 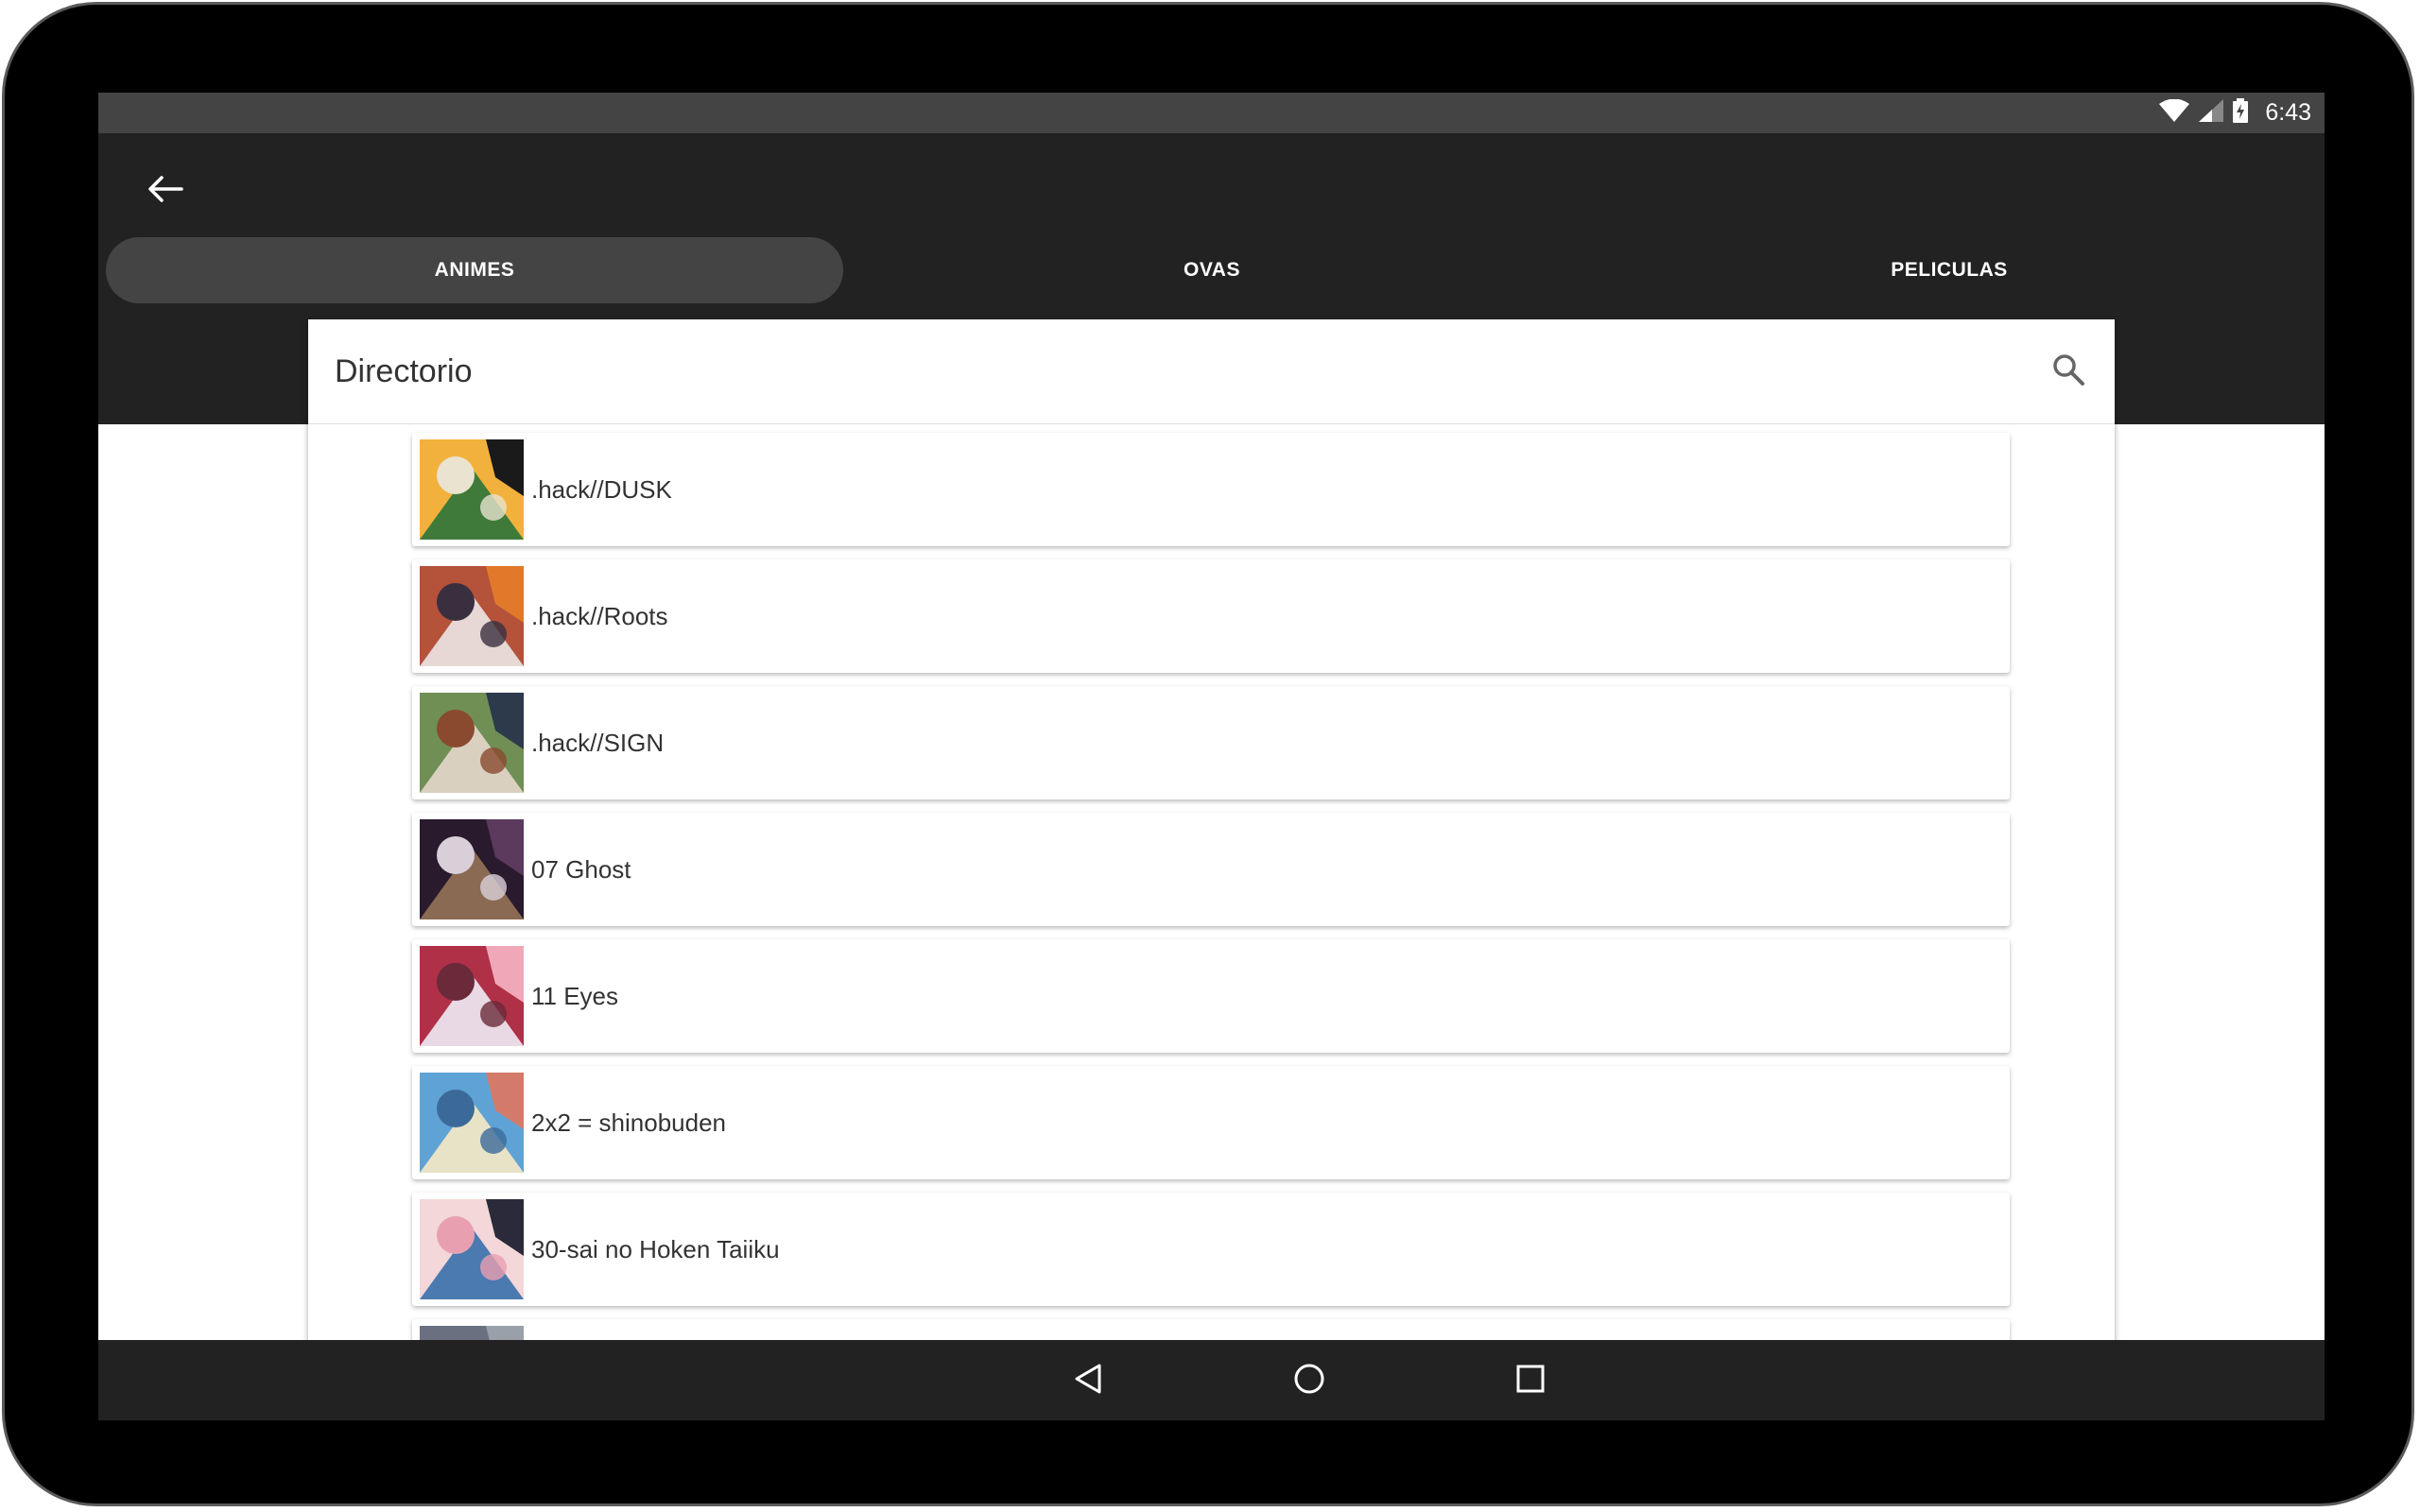 I want to click on status-icons: 6:43, so click(x=2235, y=113).